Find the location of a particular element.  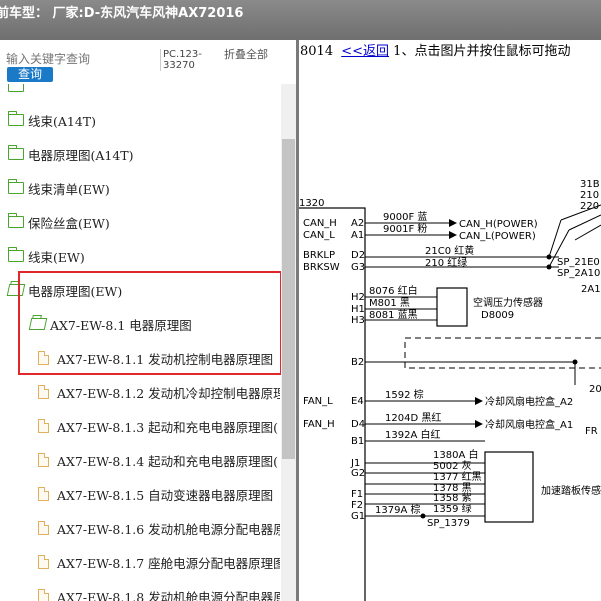

tree-item: 线束(A14T) is located at coordinates (52, 120).